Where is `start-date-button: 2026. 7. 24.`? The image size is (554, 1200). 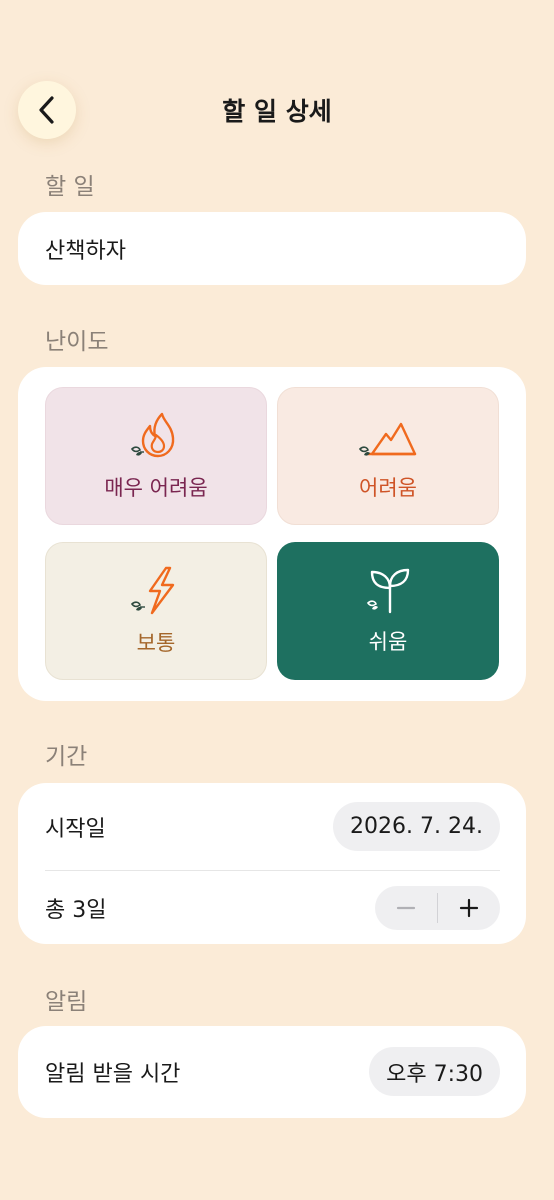 start-date-button: 2026. 7. 24. is located at coordinates (416, 826).